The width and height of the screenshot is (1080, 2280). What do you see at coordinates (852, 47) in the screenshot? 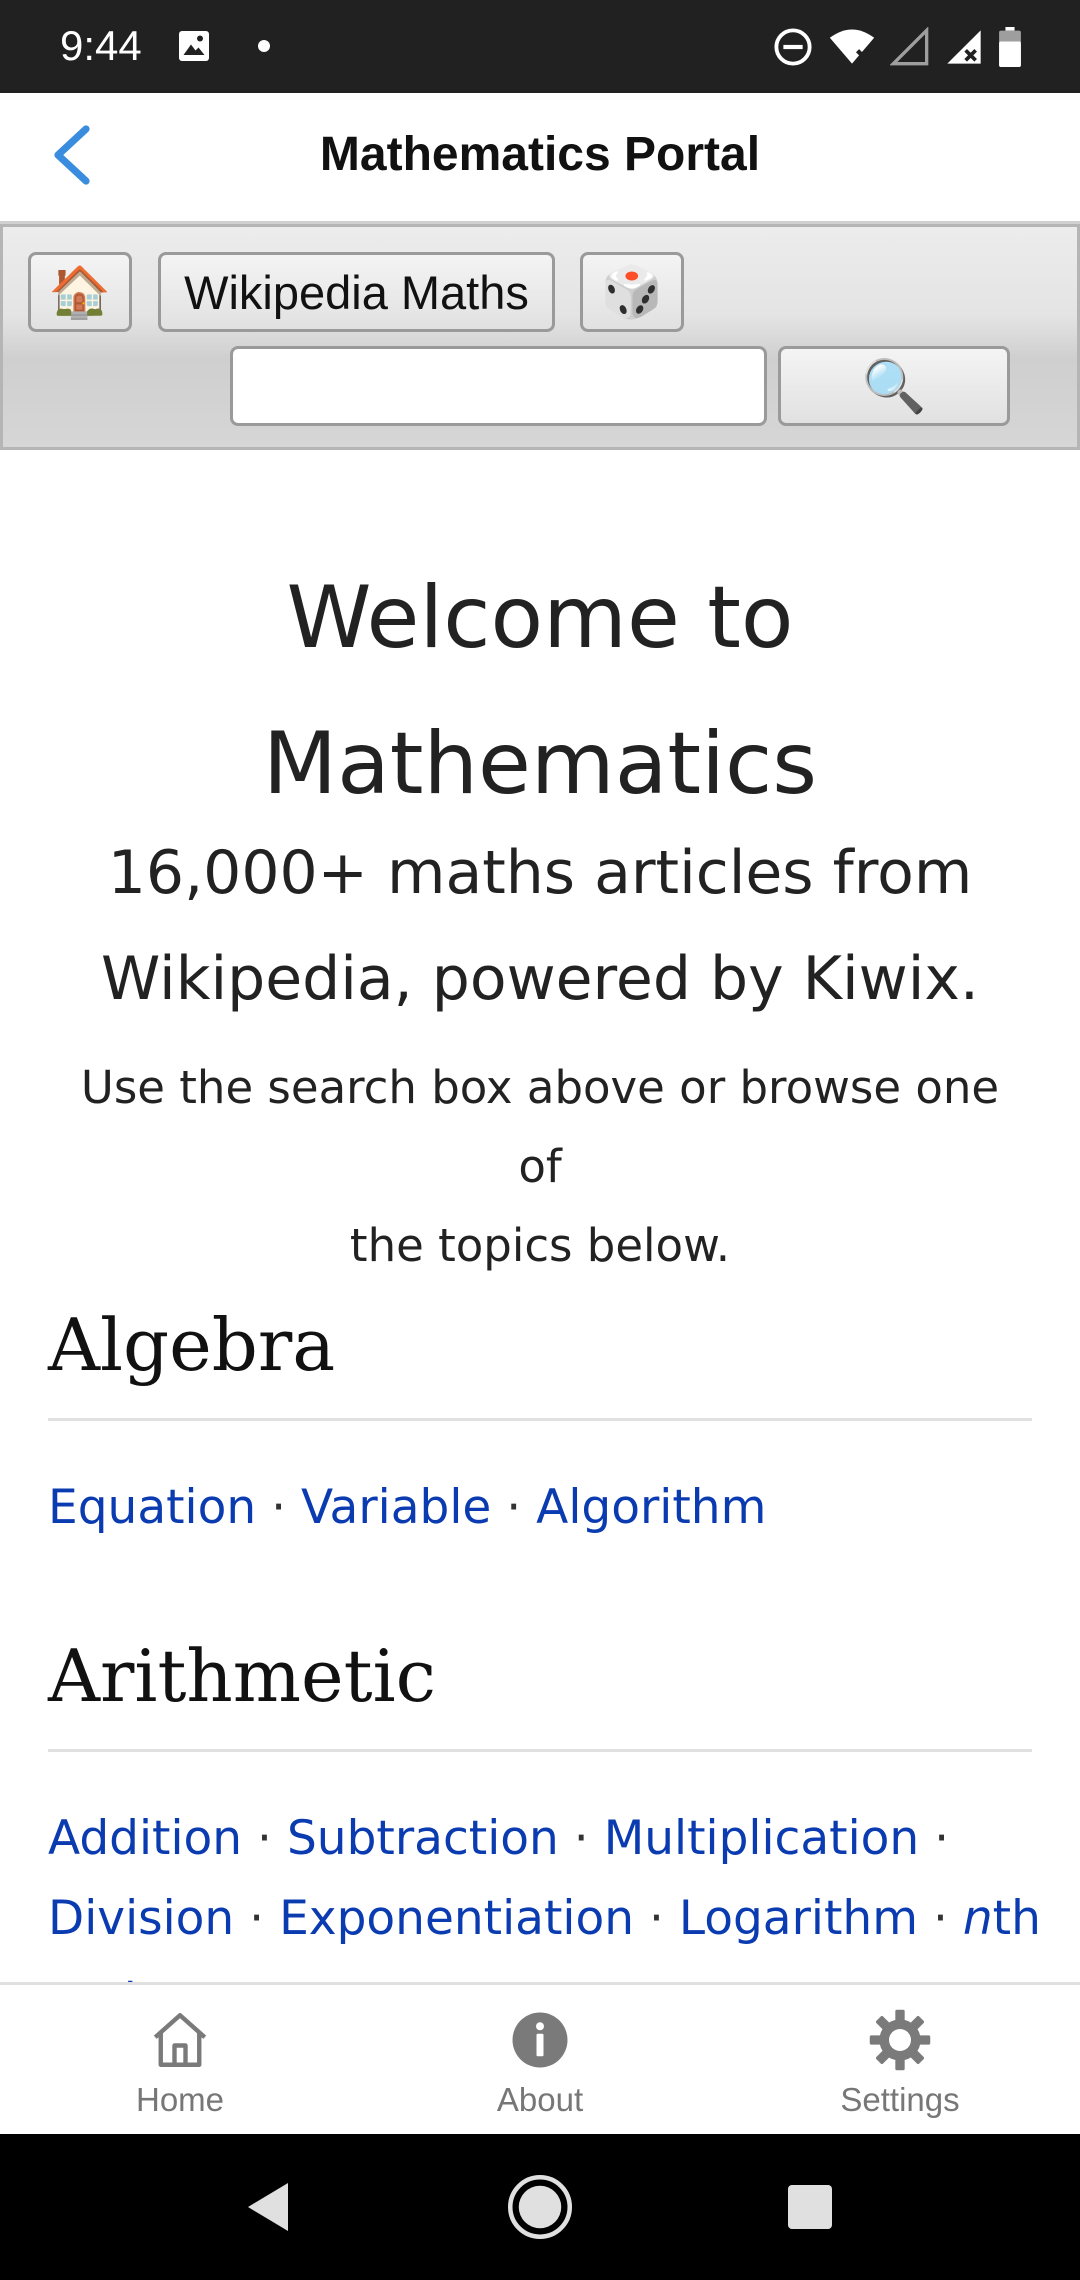
I see `wifi-icon` at bounding box center [852, 47].